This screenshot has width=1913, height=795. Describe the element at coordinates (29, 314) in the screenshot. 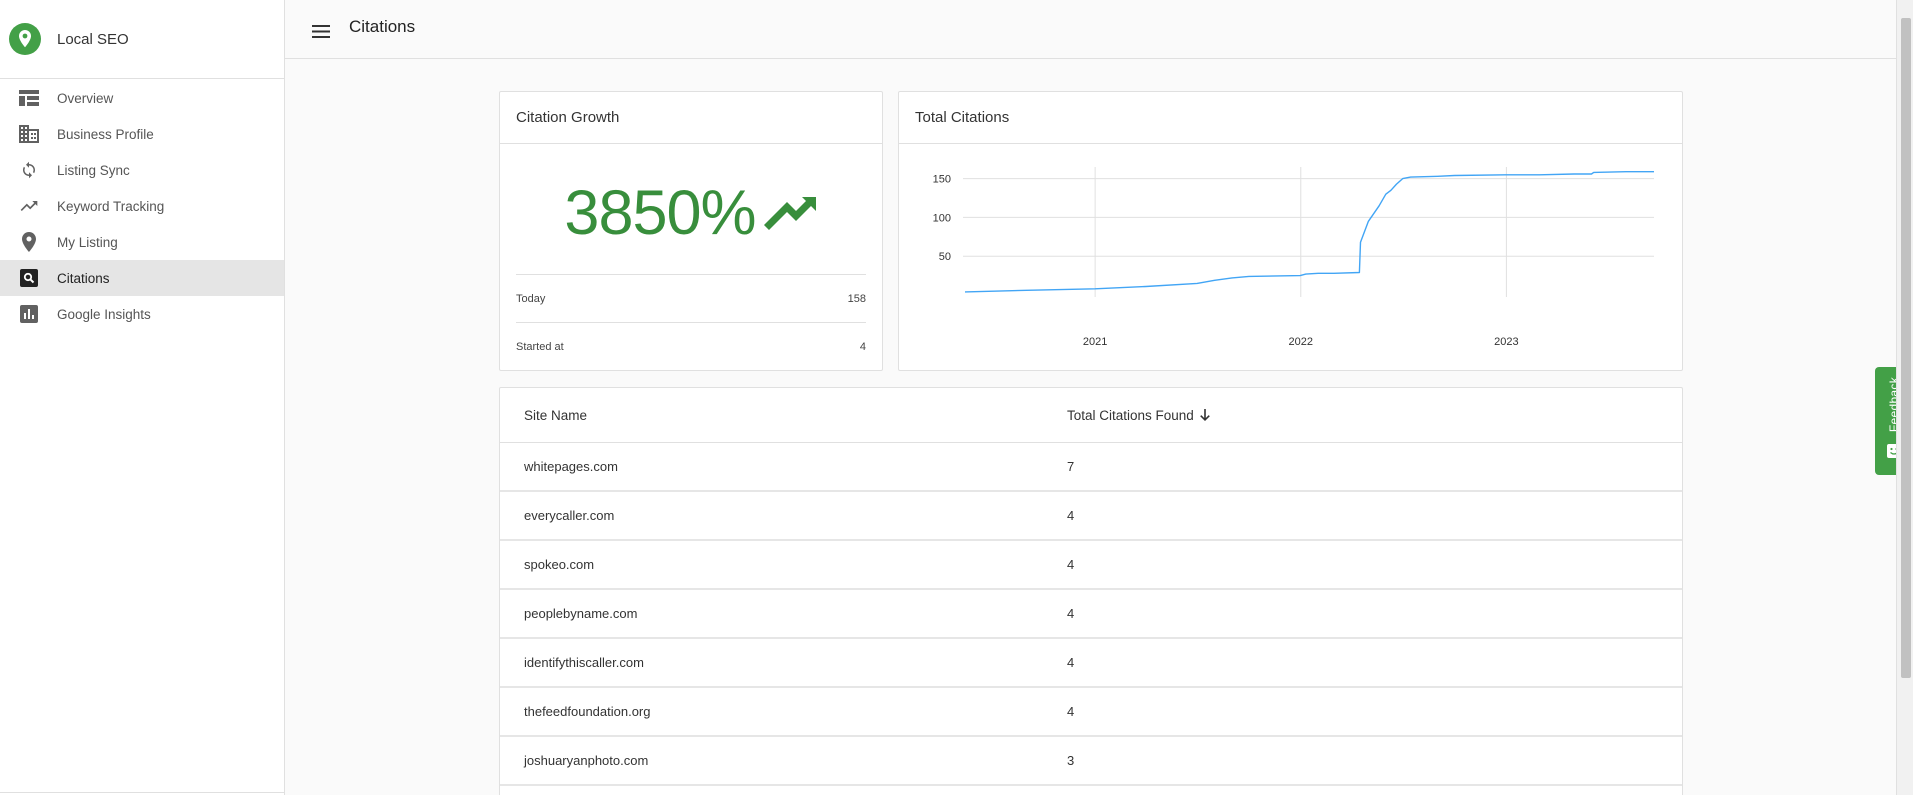

I see `bar-chart-icon` at that location.